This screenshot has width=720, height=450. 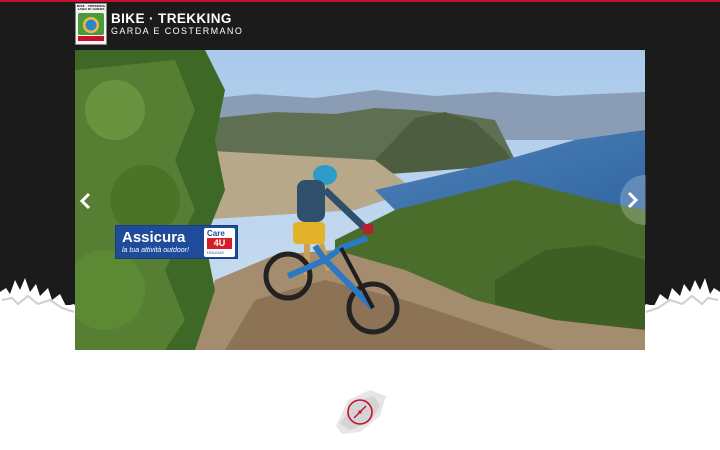 I want to click on site-logo: BIKE · TREKKING LAGO DI GARDA, so click(x=91, y=24).